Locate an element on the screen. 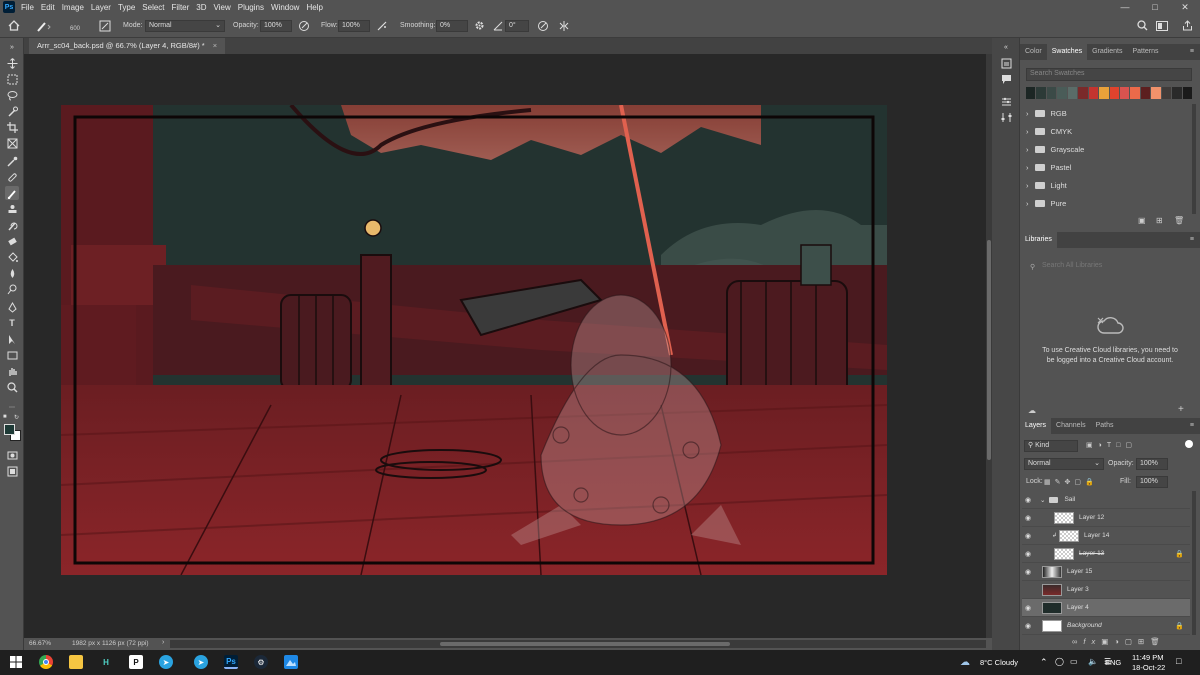 This screenshot has height=675, width=1200. language-indicator: ENG is located at coordinates (1113, 662).